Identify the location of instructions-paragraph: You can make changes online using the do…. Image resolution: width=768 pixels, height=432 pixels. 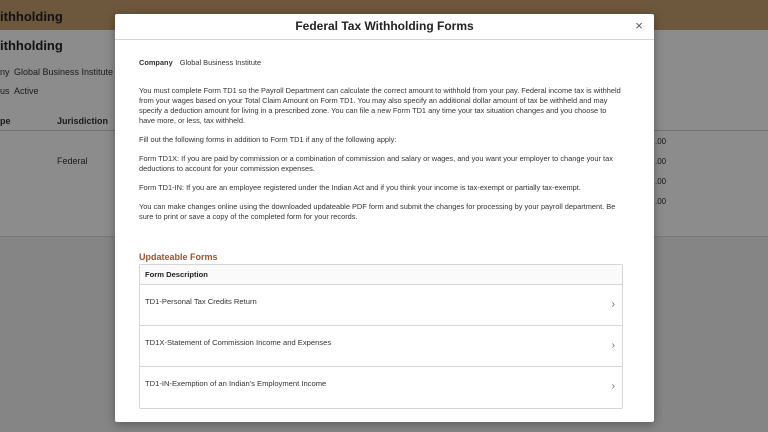
(377, 211).